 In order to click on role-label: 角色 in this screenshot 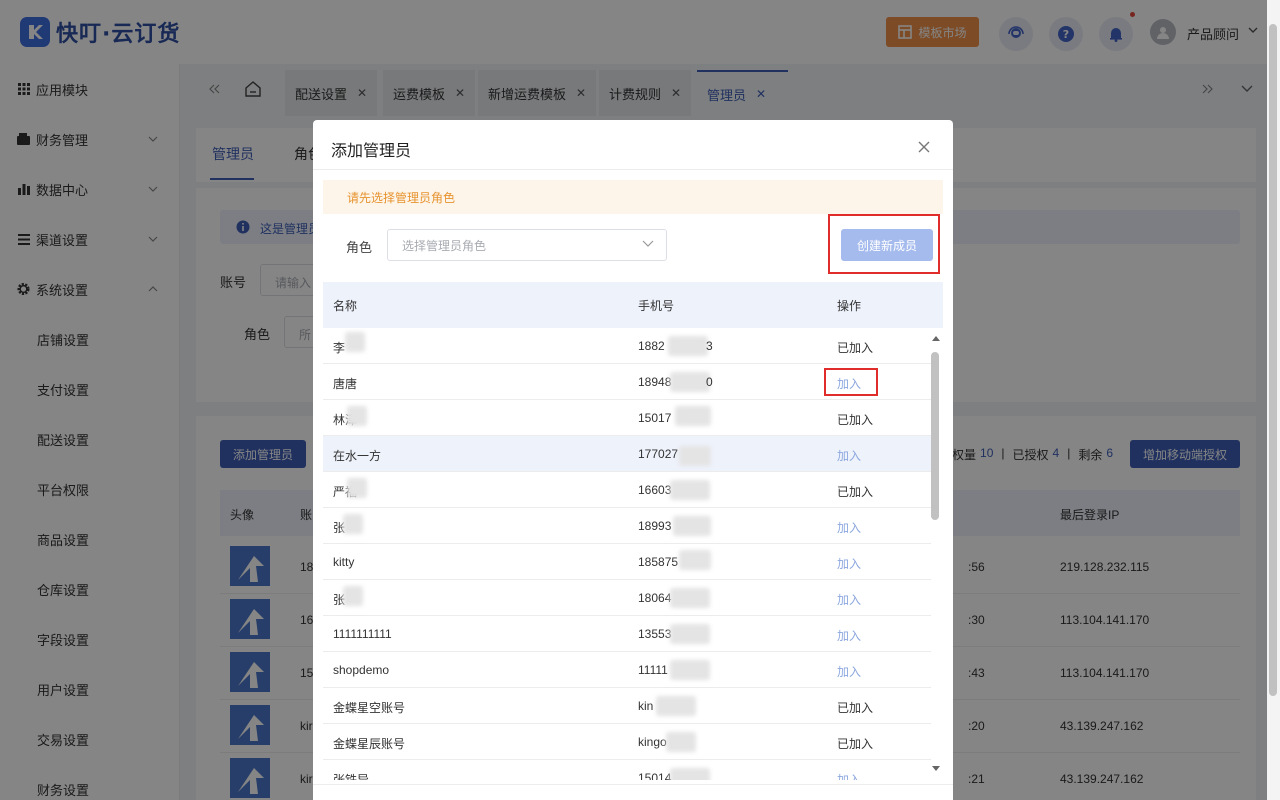, I will do `click(359, 247)`.